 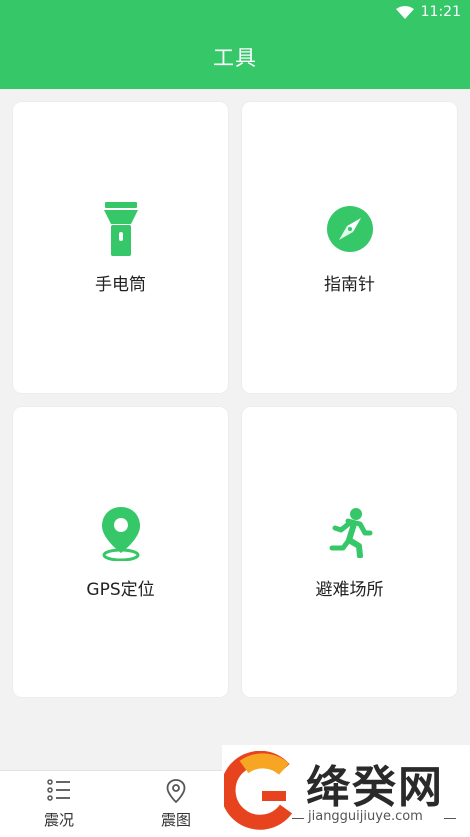 What do you see at coordinates (365, 816) in the screenshot?
I see `watermark-url: jiangguijiuye.com` at bounding box center [365, 816].